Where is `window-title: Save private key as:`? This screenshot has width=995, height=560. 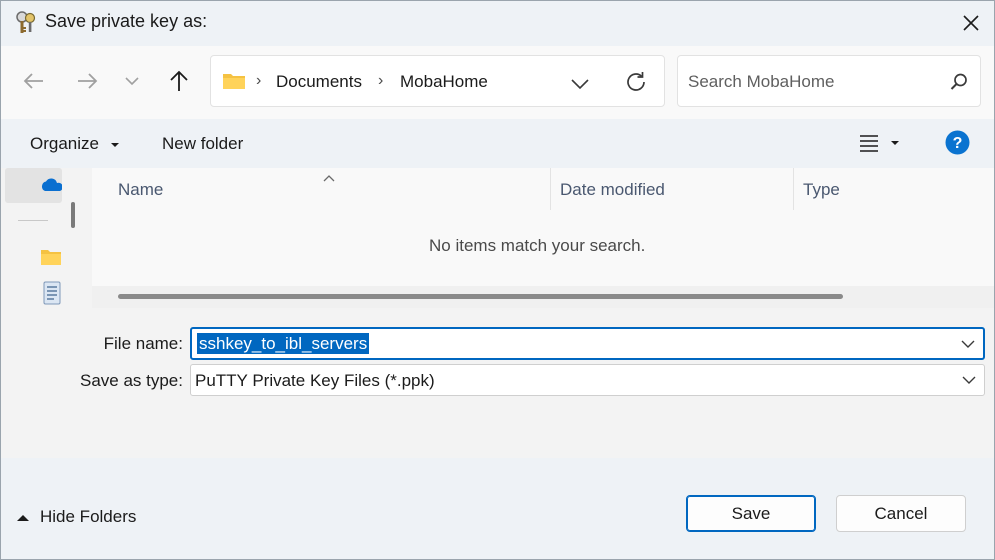
window-title: Save private key as: is located at coordinates (126, 21).